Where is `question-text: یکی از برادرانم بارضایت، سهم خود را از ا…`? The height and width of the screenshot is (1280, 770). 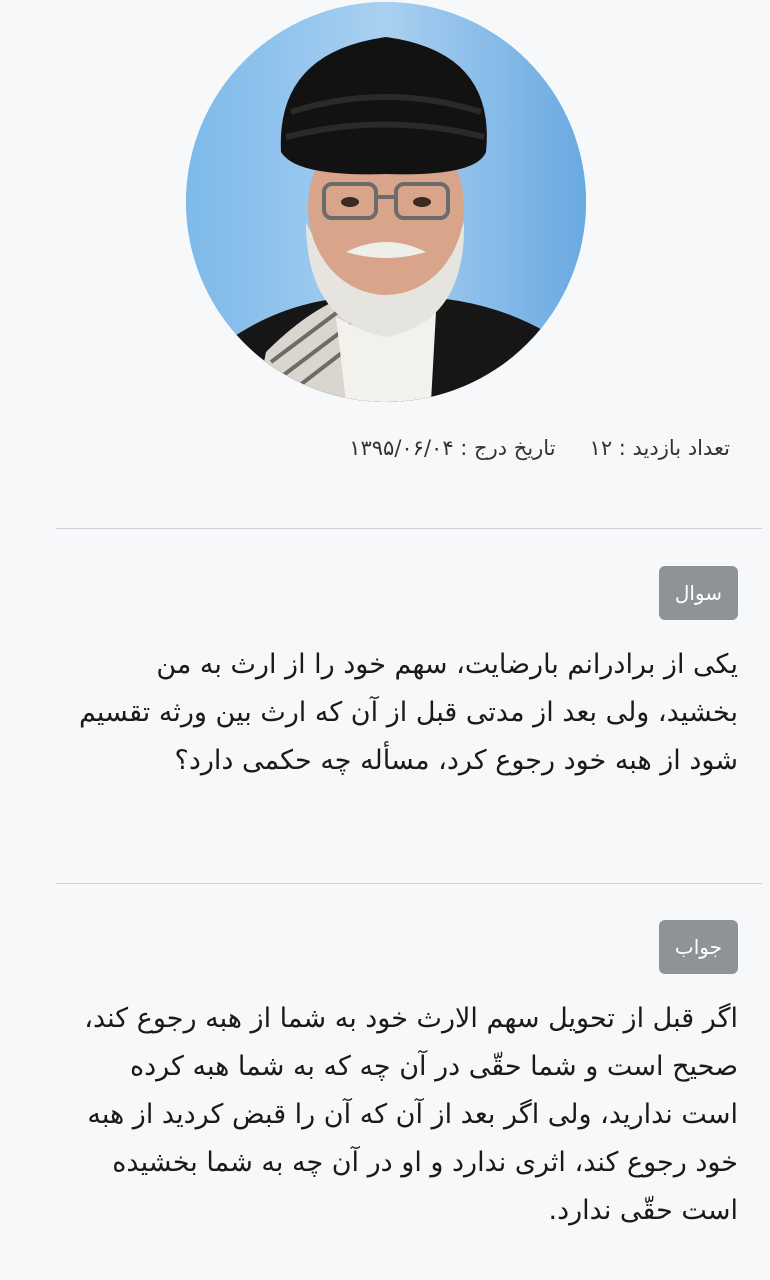 question-text: یکی از برادرانم بارضایت، سهم خود را از ا… is located at coordinates (408, 712).